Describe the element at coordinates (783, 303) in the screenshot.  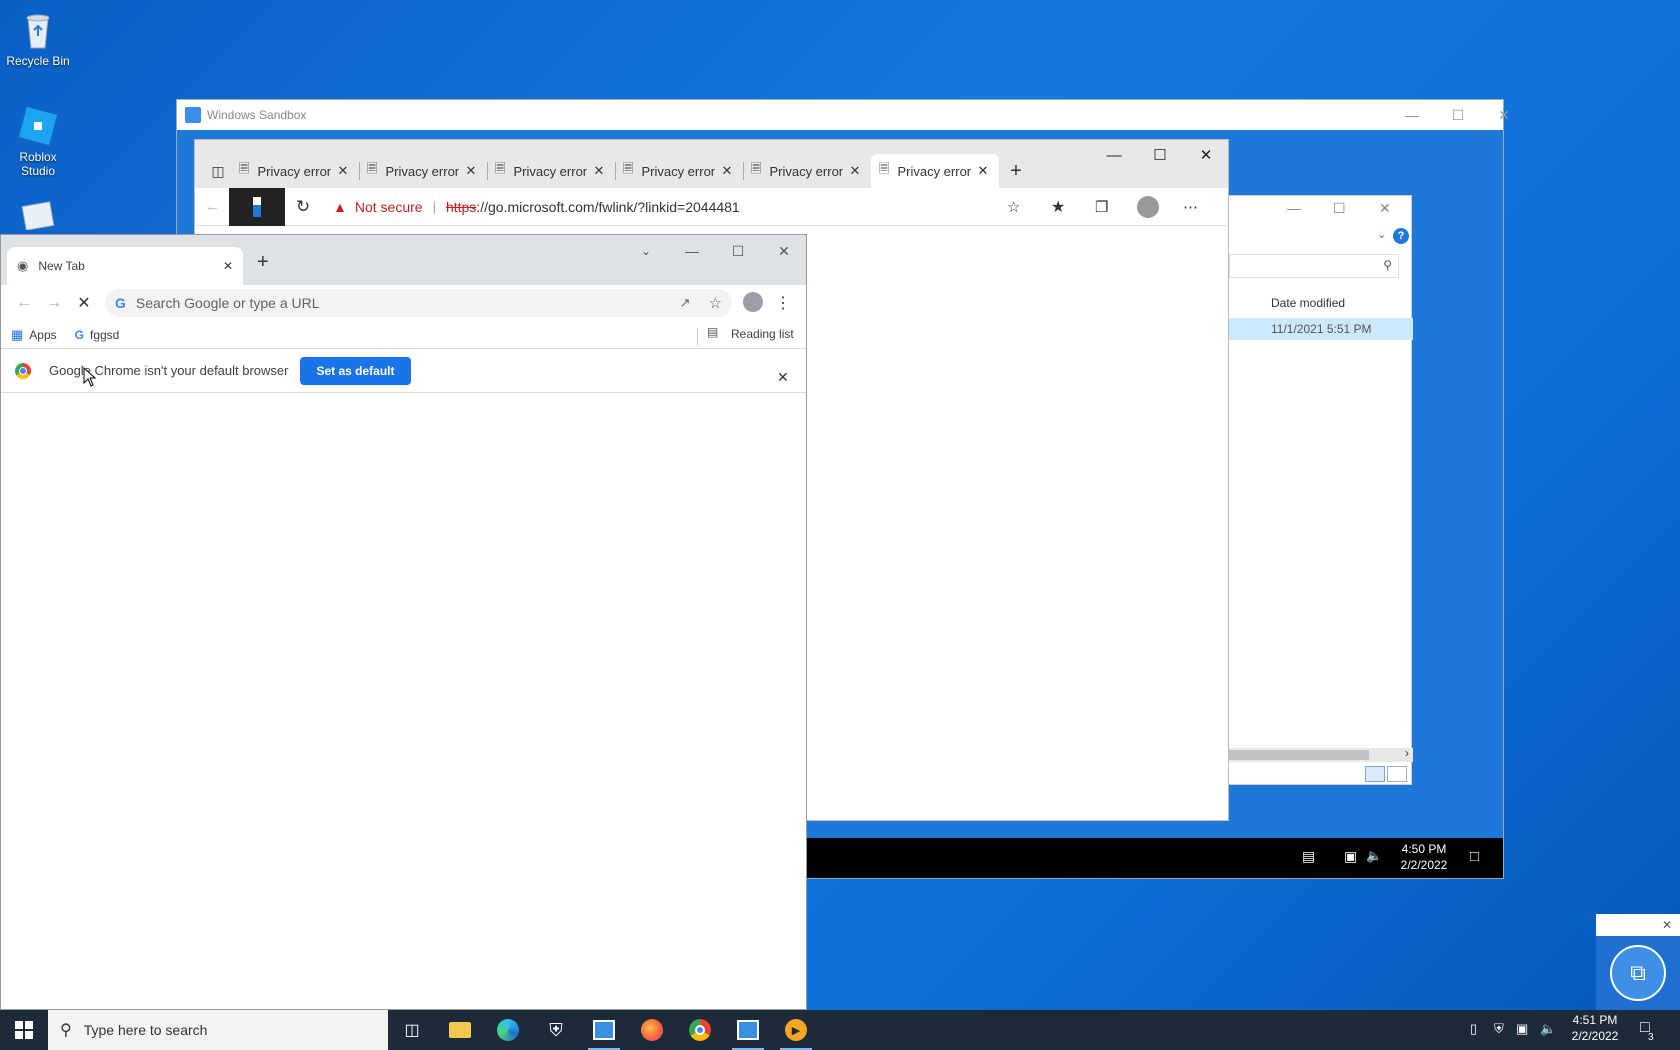
I see `menu-icon: ⋮` at that location.